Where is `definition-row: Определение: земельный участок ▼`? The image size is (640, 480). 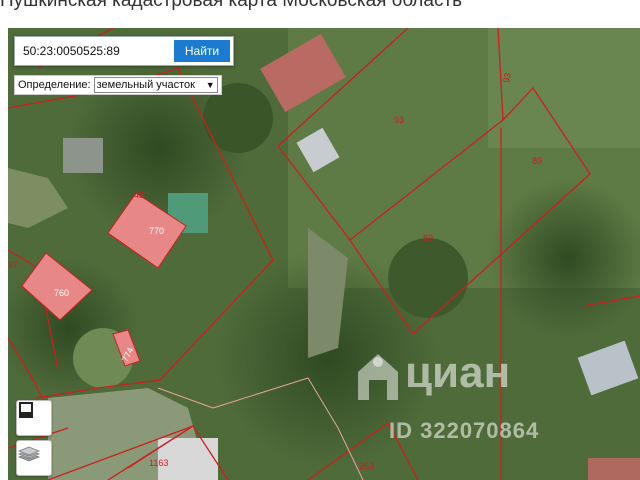 definition-row: Определение: земельный участок ▼ is located at coordinates (118, 85).